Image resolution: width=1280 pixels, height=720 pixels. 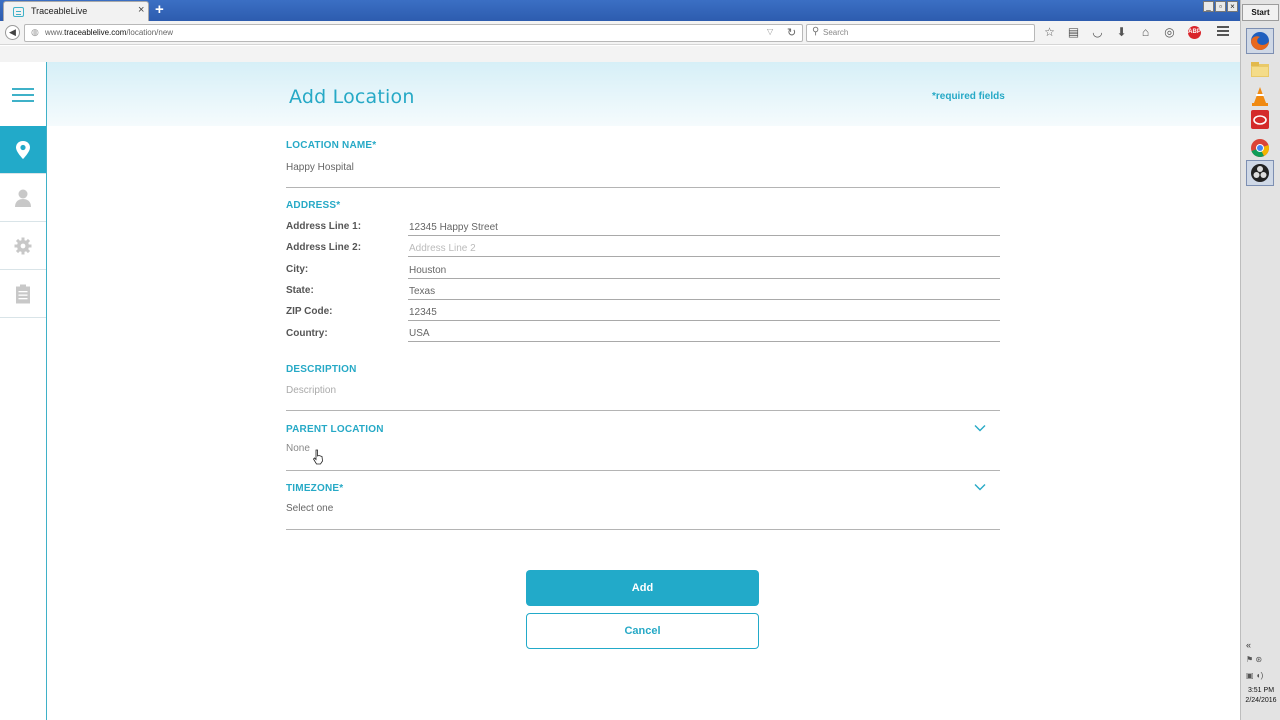 What do you see at coordinates (23, 95) in the screenshot?
I see `hamburger-menu-icon` at bounding box center [23, 95].